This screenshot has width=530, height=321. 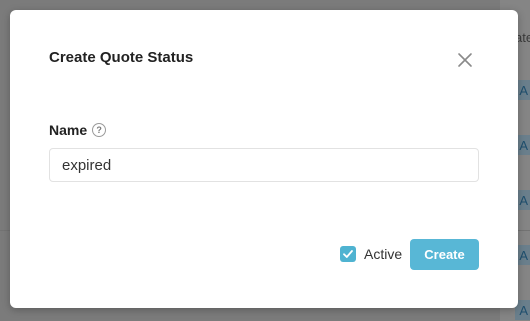 I want to click on close-icon, so click(x=465, y=60).